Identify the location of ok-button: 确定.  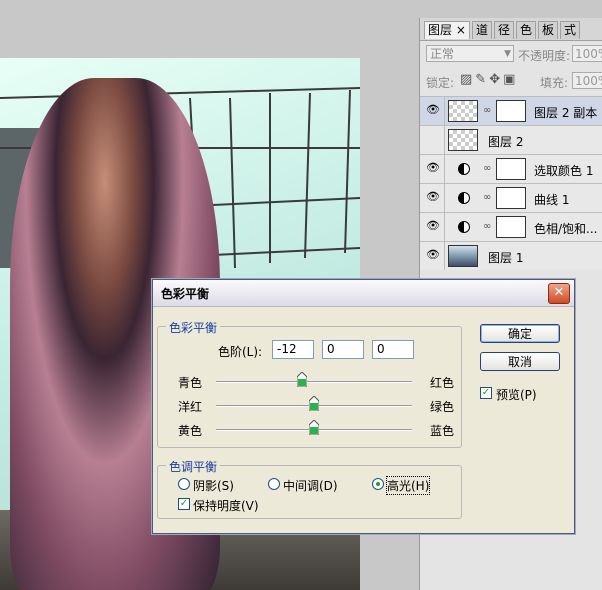
(520, 333).